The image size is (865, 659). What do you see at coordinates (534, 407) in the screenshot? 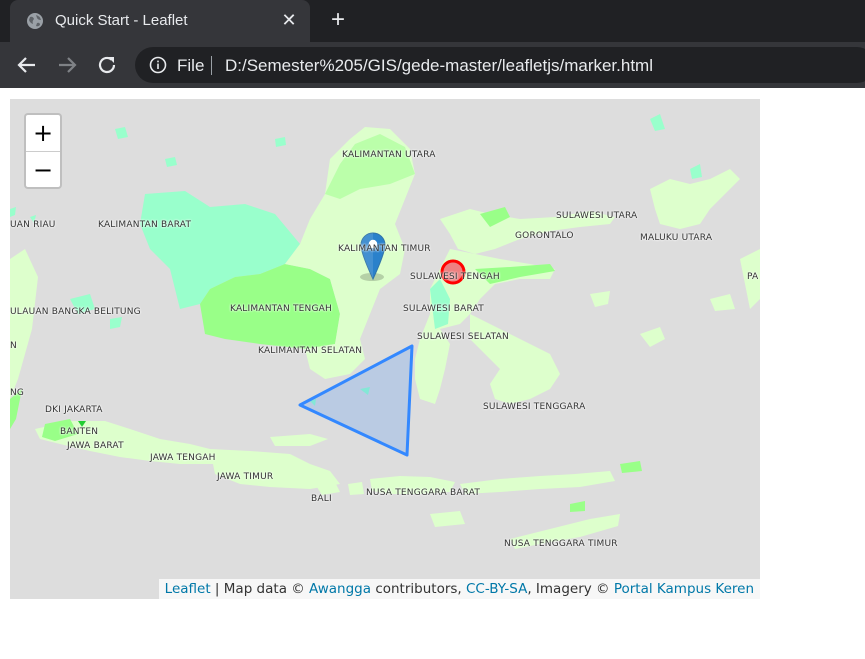
I see `map-label: SULAWESI TENGGARA` at bounding box center [534, 407].